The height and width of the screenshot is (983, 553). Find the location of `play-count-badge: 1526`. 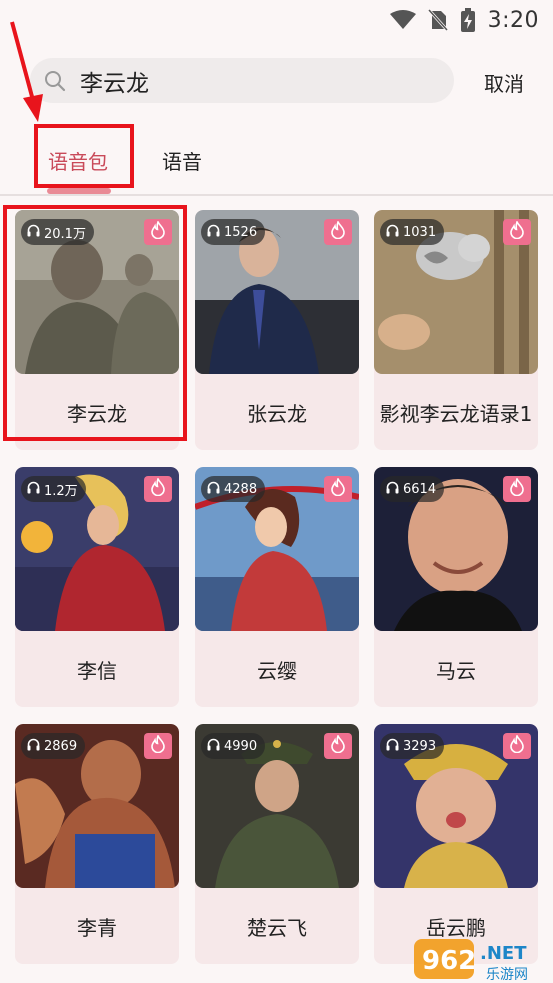

play-count-badge: 1526 is located at coordinates (233, 232).